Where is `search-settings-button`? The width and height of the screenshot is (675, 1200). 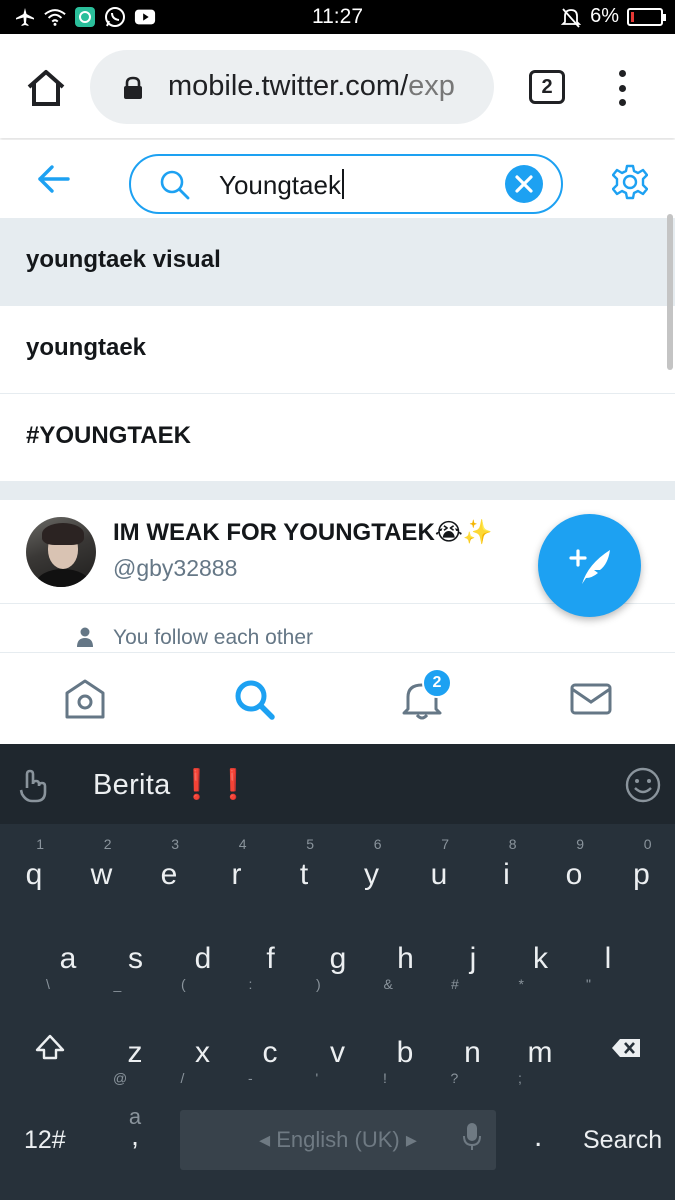
search-settings-button is located at coordinates (630, 182).